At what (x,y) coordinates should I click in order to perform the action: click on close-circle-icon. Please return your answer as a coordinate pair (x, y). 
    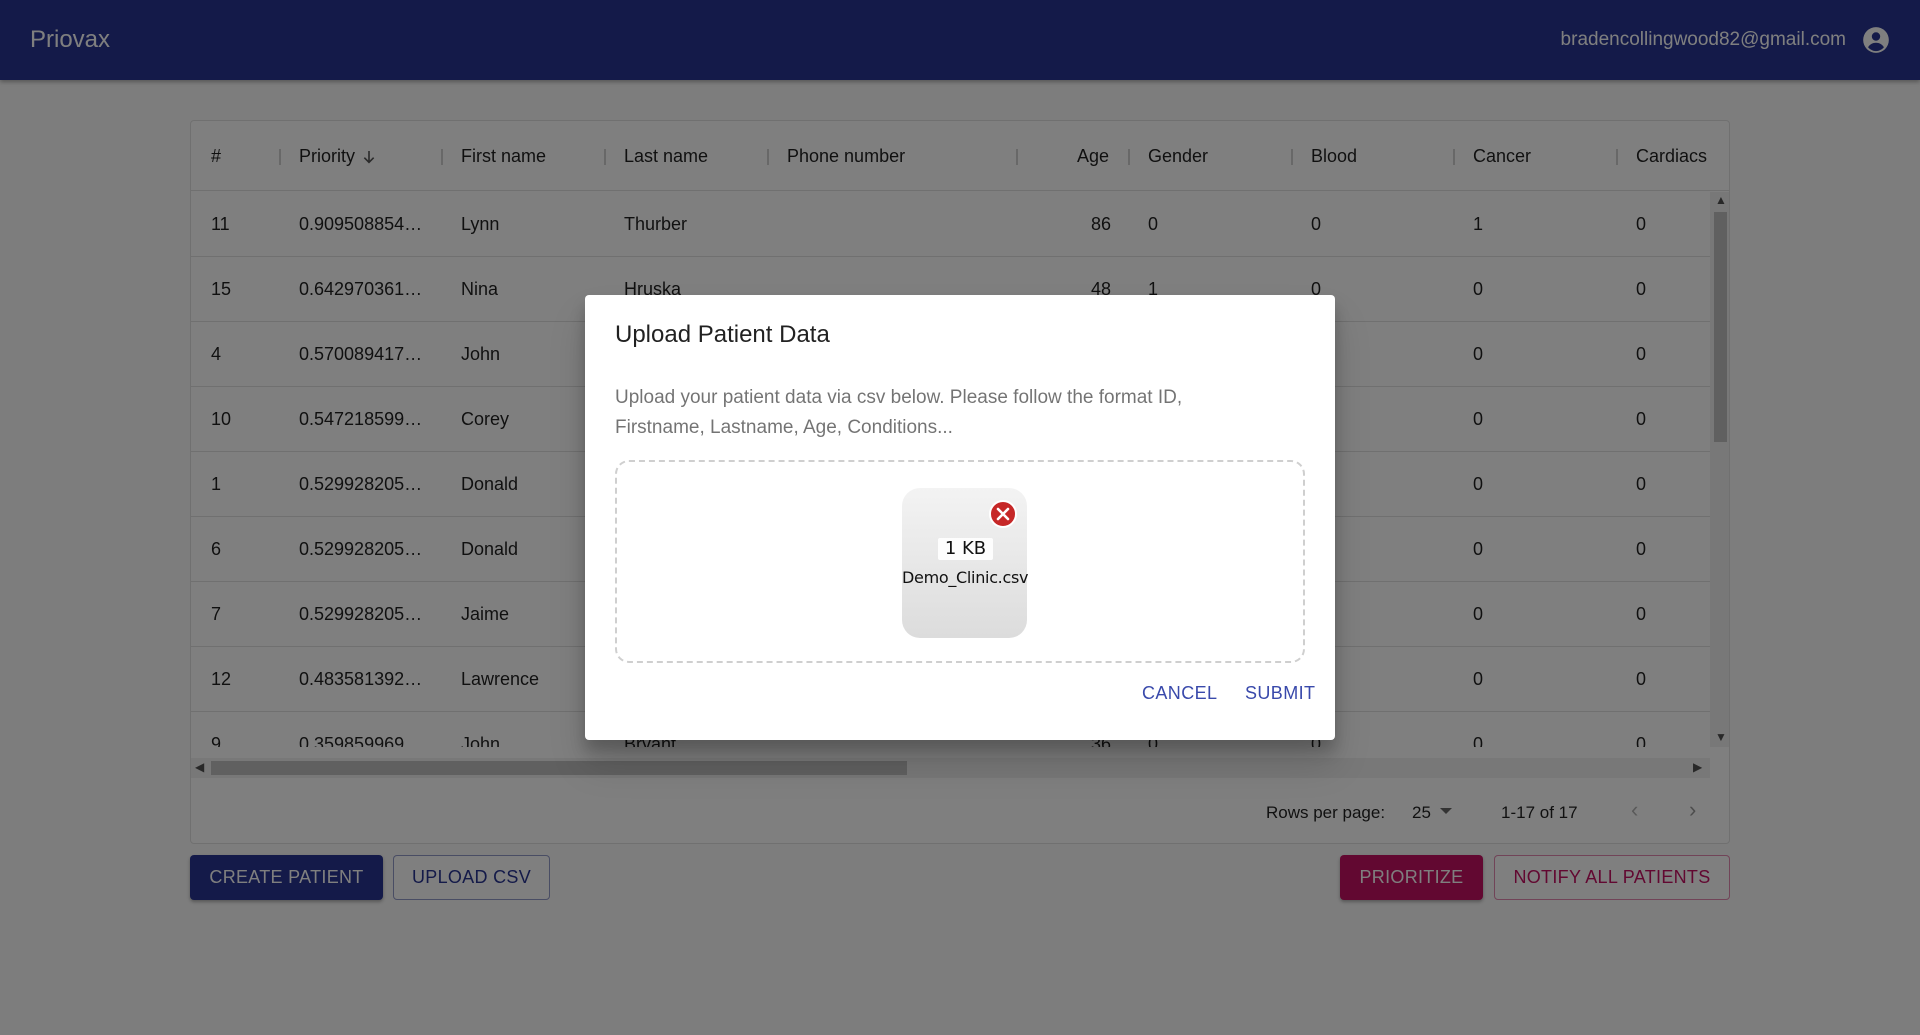
    Looking at the image, I should click on (1003, 514).